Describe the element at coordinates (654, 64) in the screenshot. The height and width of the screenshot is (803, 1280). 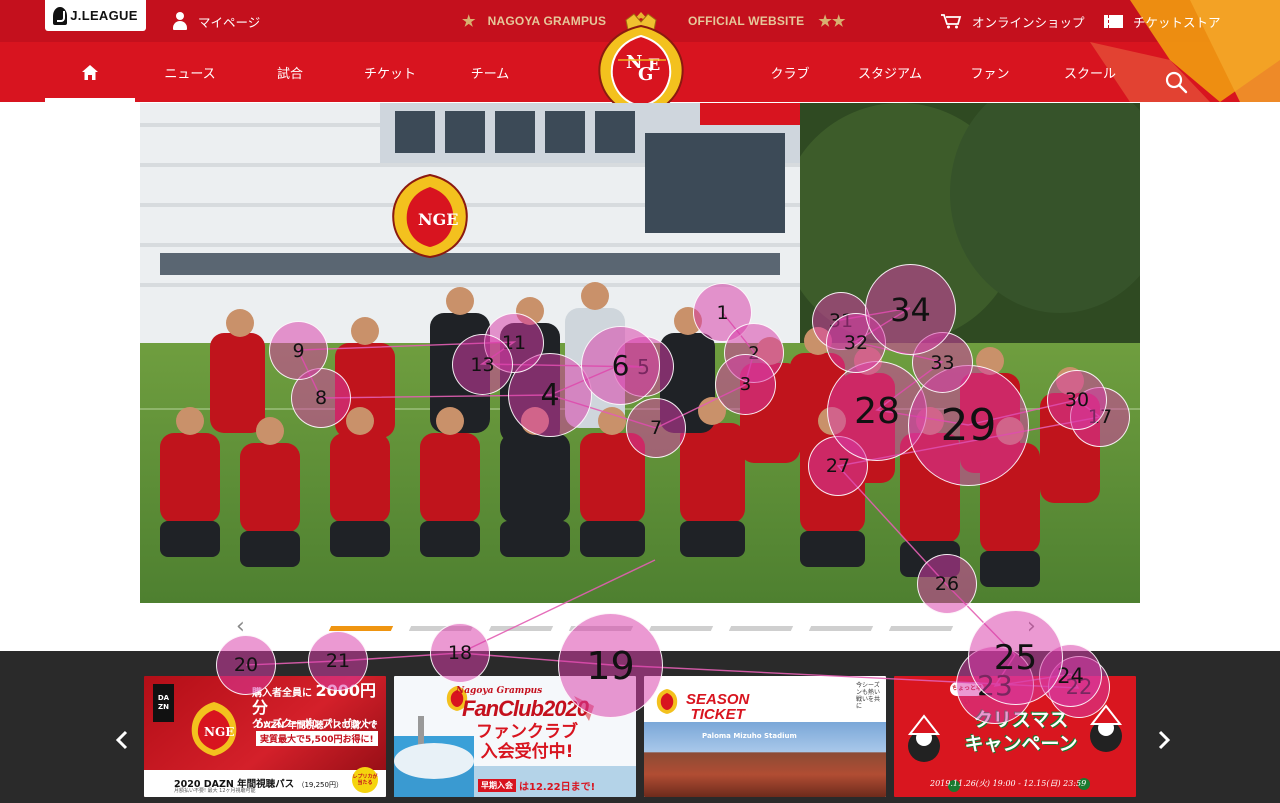
I see `svg-text: E` at that location.